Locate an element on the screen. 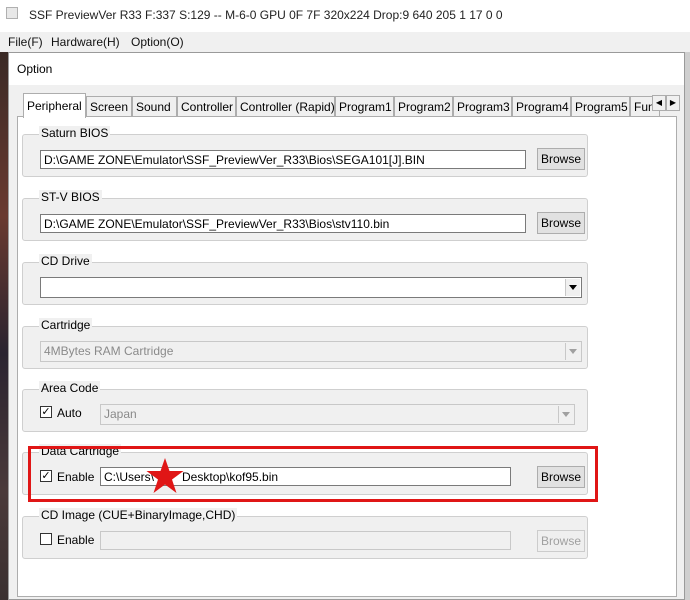  game-screen-background is located at coordinates (4, 326).